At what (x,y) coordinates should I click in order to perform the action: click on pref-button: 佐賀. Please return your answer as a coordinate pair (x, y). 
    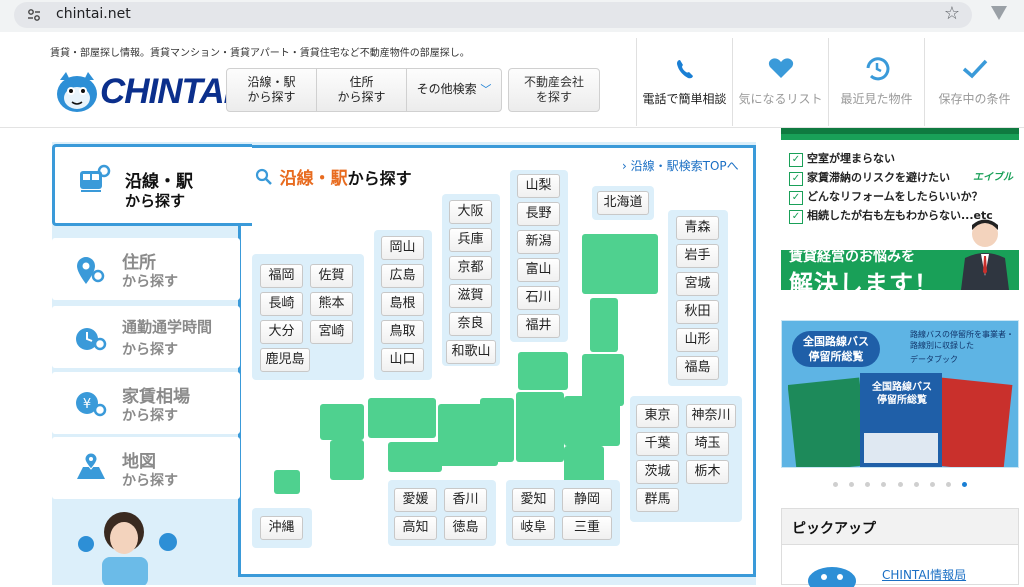
    Looking at the image, I should click on (331, 276).